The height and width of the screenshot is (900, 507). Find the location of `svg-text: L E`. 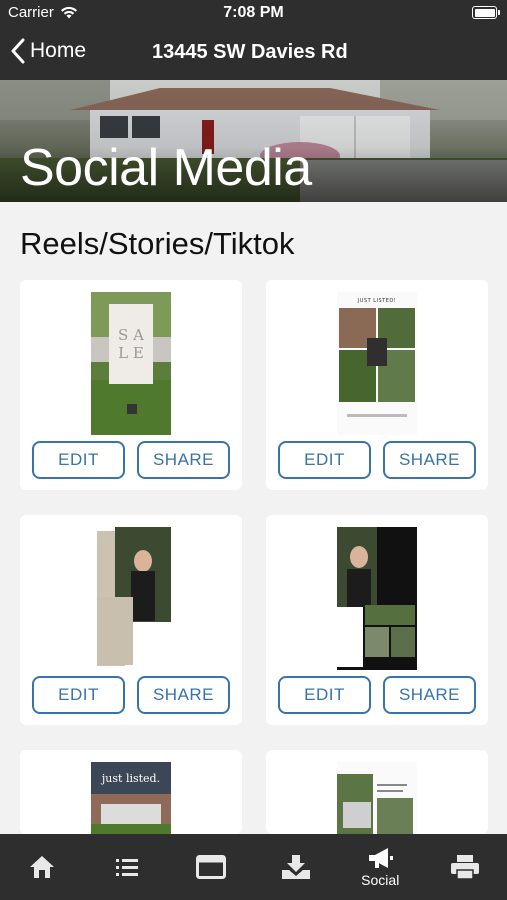

svg-text: L E is located at coordinates (131, 353).